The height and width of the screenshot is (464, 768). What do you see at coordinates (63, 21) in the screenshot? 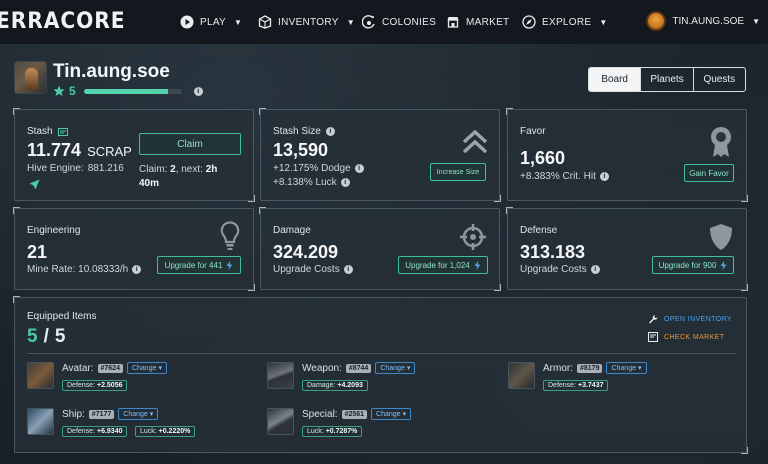
I see `terracore-logo: ERRACORE` at bounding box center [63, 21].